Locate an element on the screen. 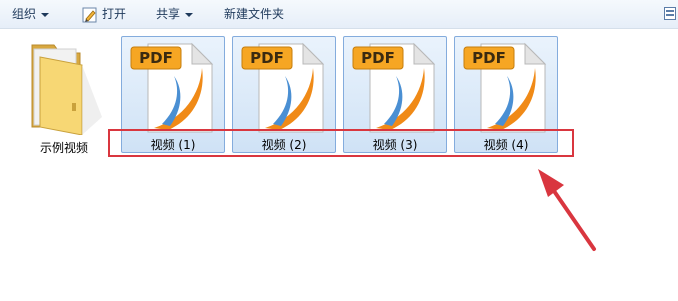 The image size is (678, 301). change-view-icon is located at coordinates (670, 13).